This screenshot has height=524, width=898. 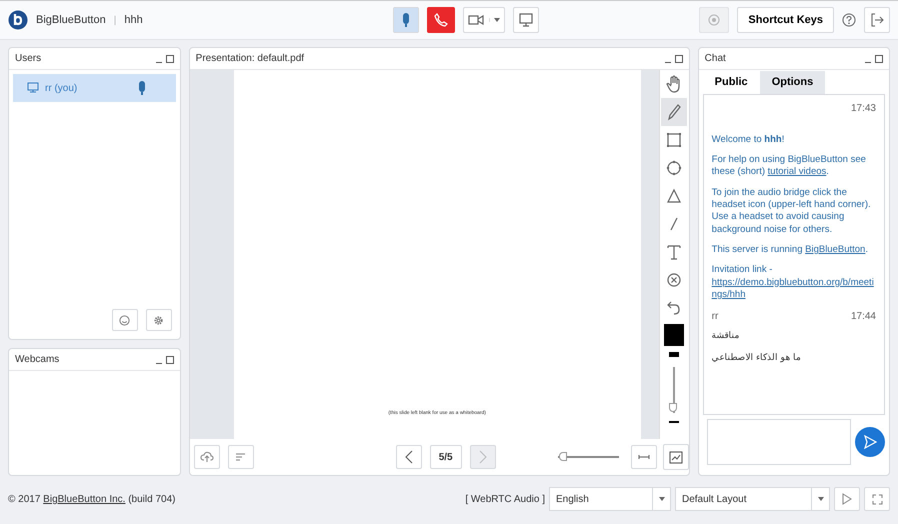 What do you see at coordinates (484, 20) in the screenshot?
I see `camera-button` at bounding box center [484, 20].